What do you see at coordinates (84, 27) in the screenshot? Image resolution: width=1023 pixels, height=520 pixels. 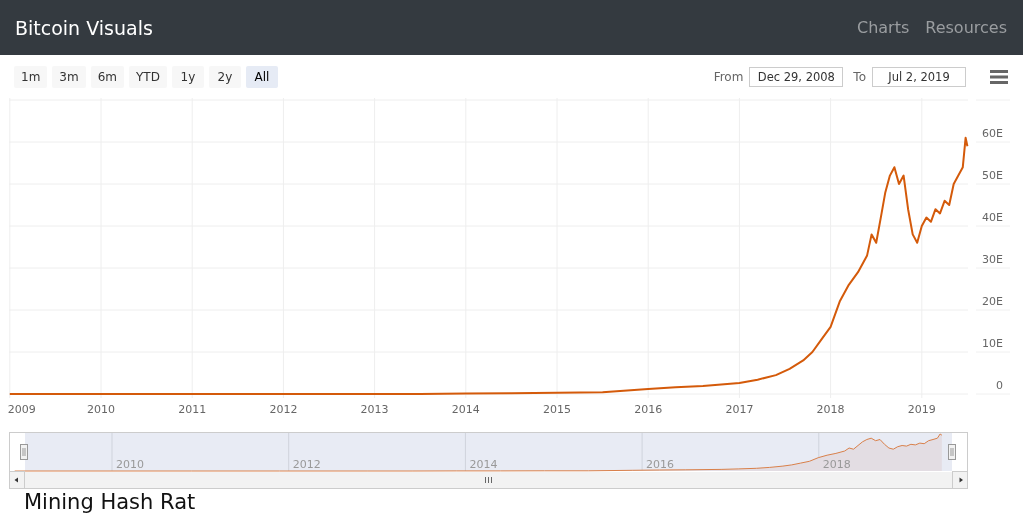 I see `site-title: Bitcoin Visuals` at bounding box center [84, 27].